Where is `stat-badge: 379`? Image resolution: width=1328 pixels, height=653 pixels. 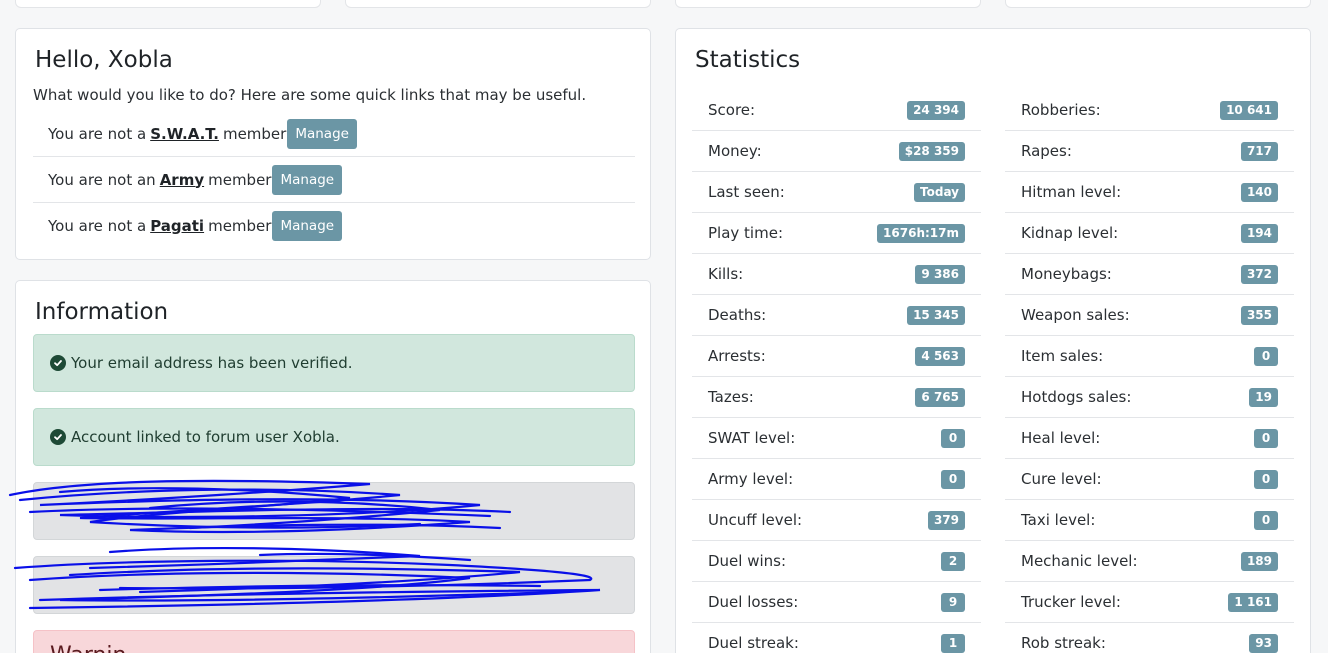
stat-badge: 379 is located at coordinates (946, 520).